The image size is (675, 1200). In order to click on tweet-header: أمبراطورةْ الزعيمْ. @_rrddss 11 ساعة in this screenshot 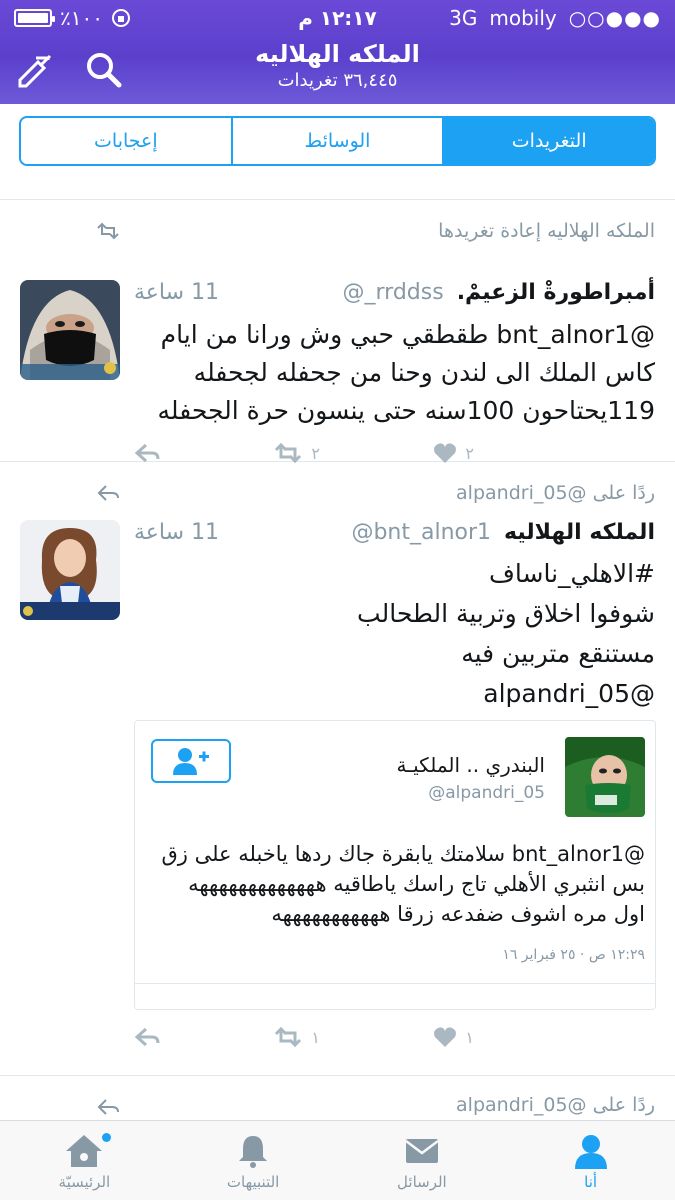, I will do `click(394, 292)`.